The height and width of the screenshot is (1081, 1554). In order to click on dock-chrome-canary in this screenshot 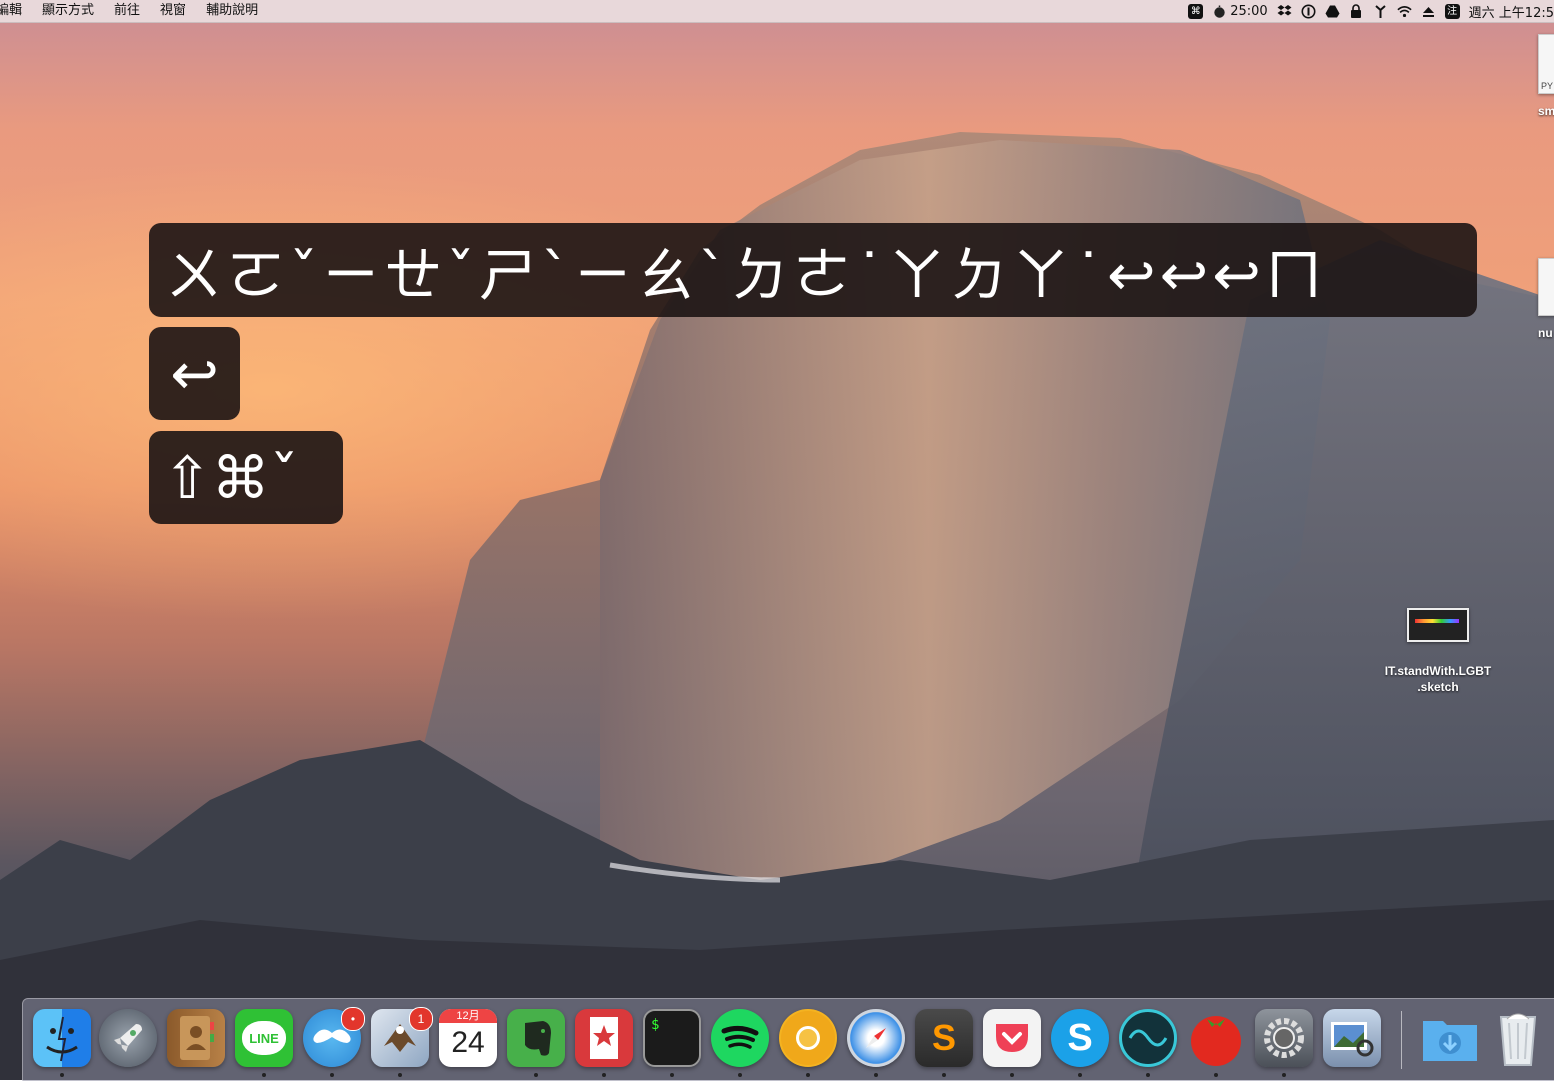, I will do `click(808, 1038)`.